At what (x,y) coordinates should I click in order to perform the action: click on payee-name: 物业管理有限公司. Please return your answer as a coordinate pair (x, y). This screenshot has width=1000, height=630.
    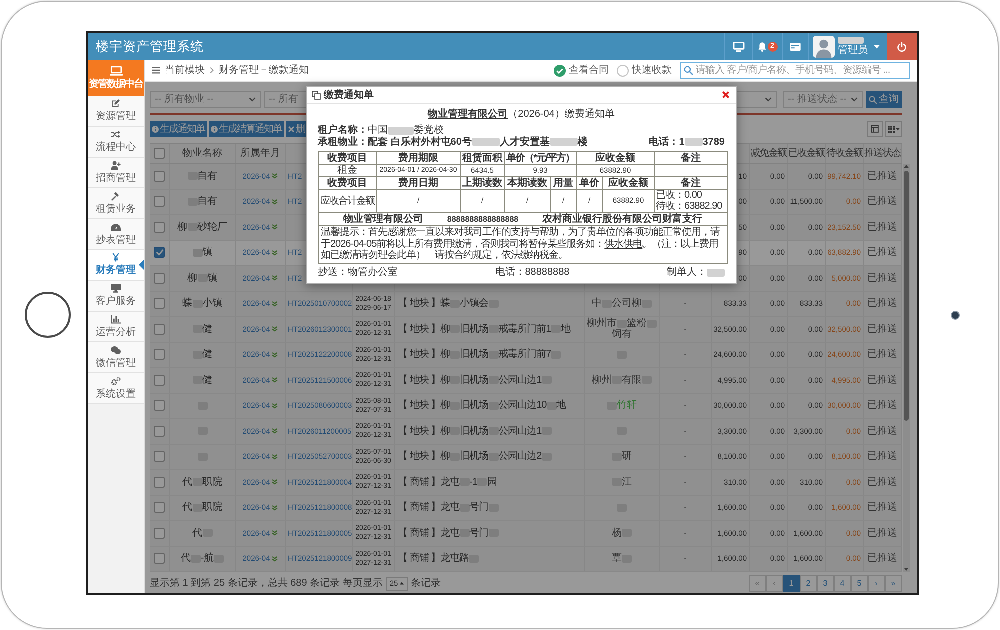
    Looking at the image, I should click on (383, 219).